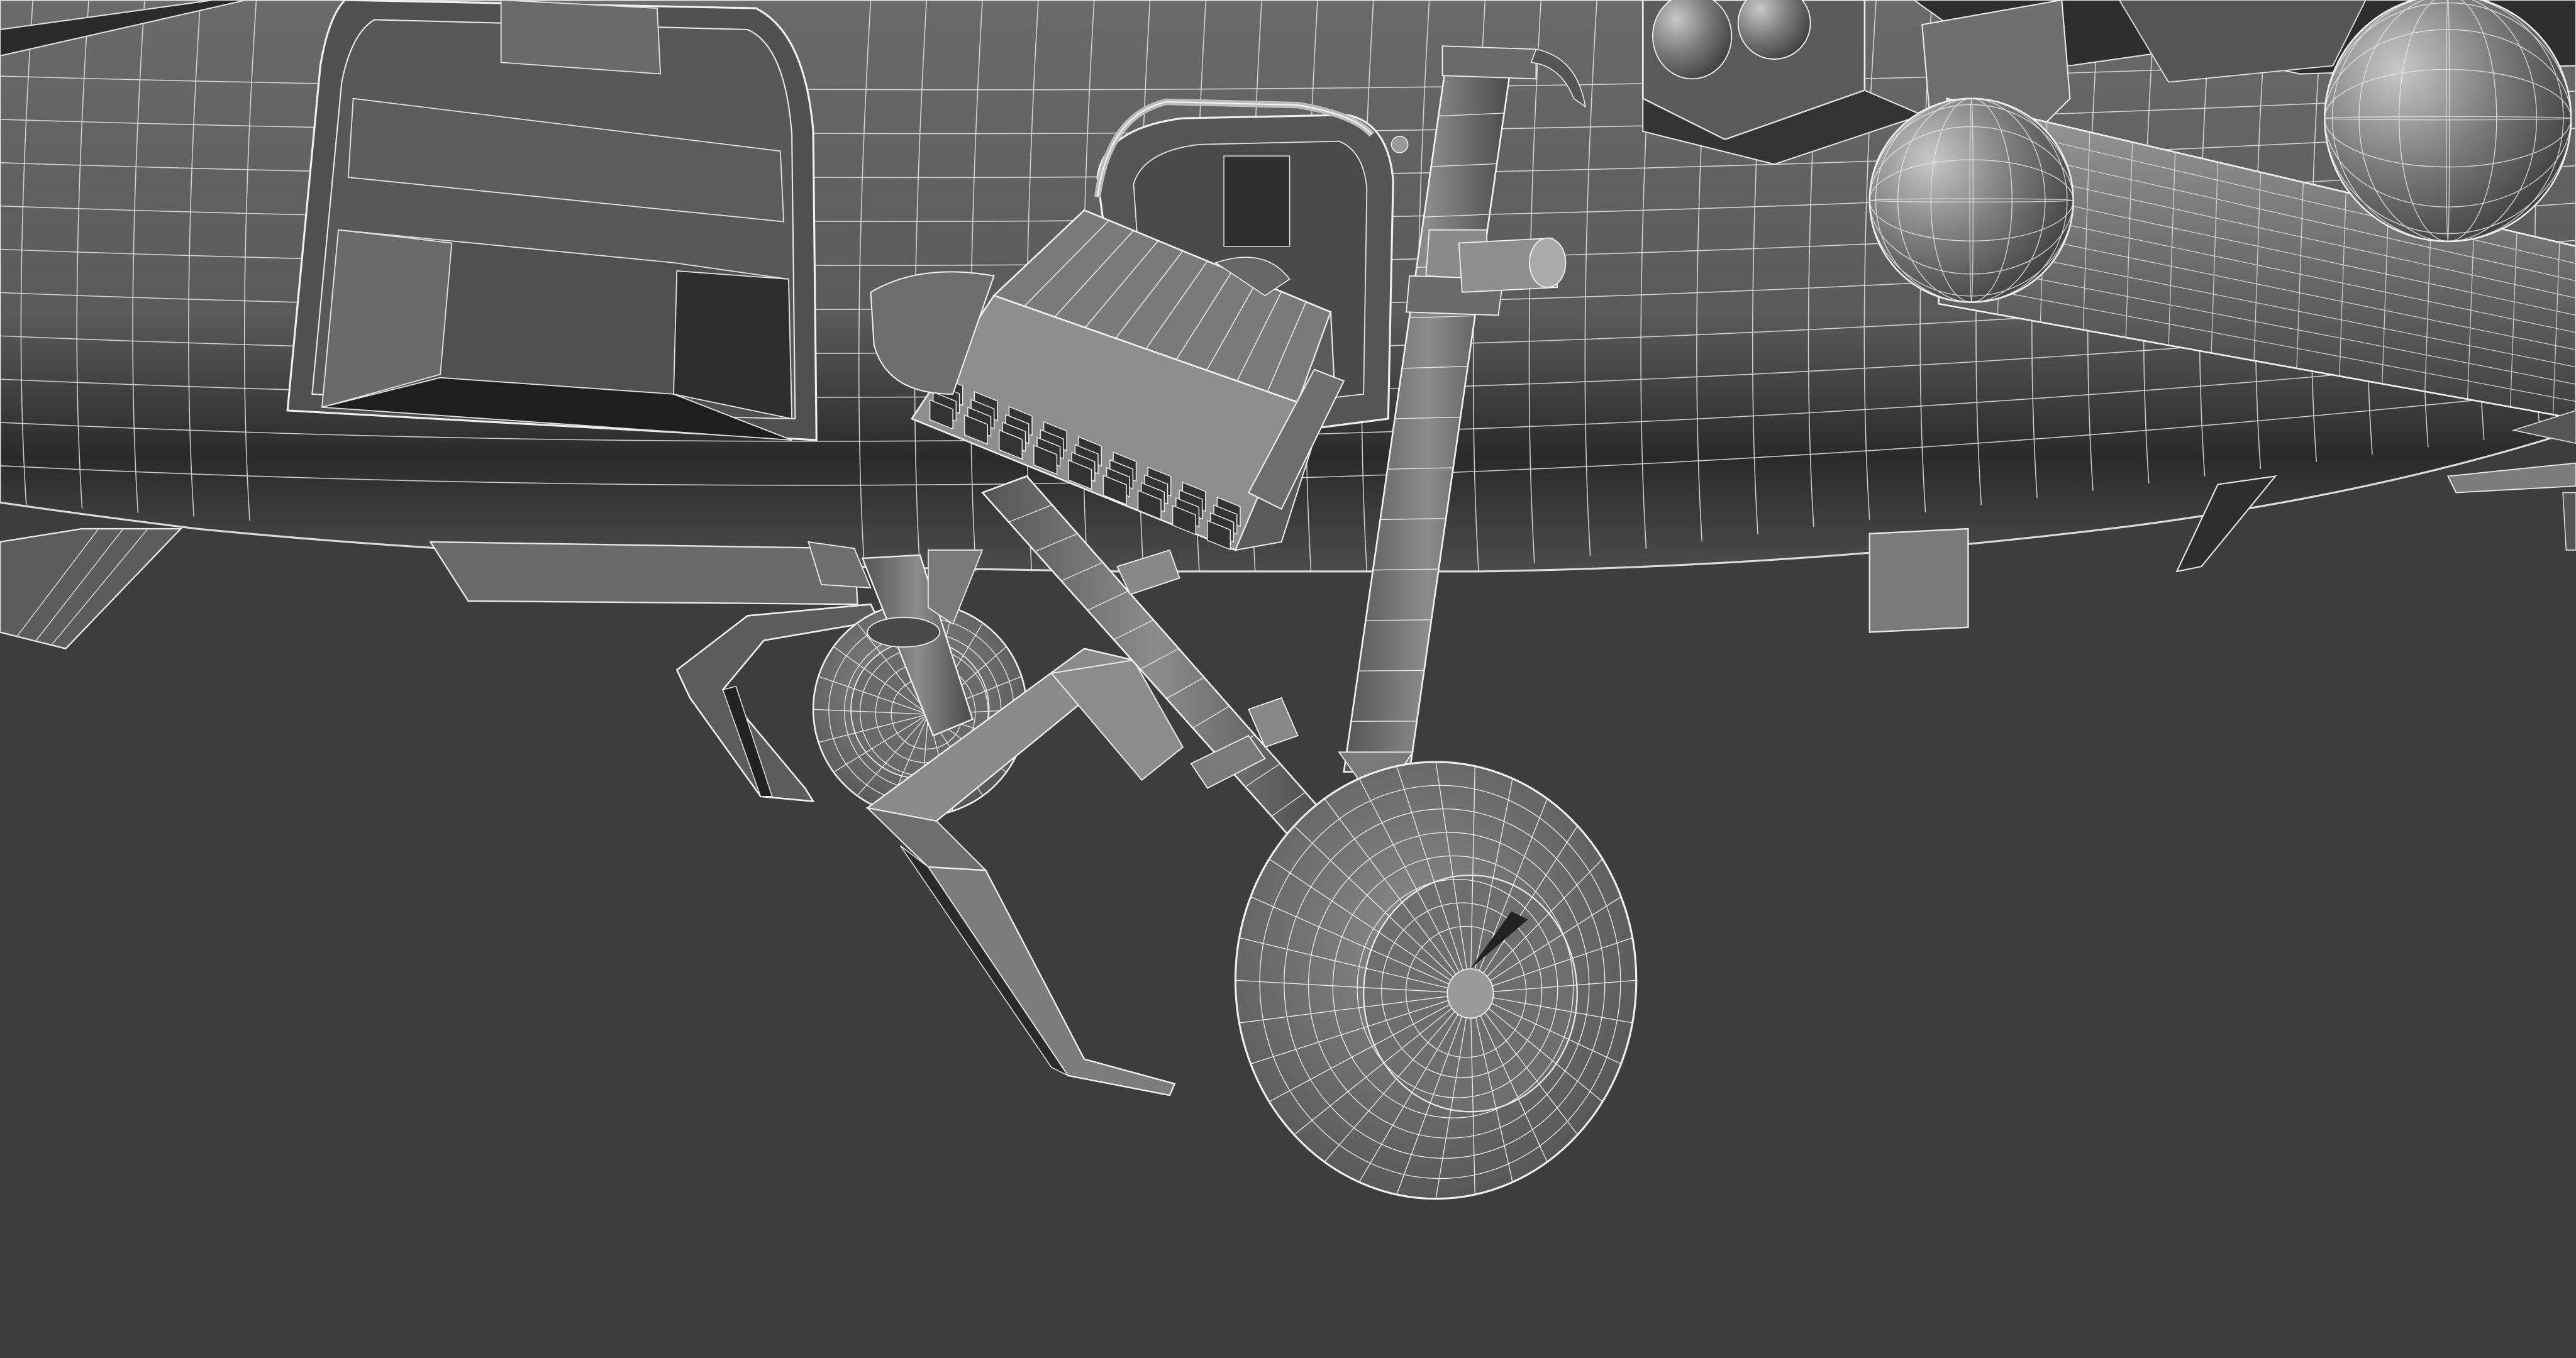  I want to click on antenna-tip, so click(1400, 144).